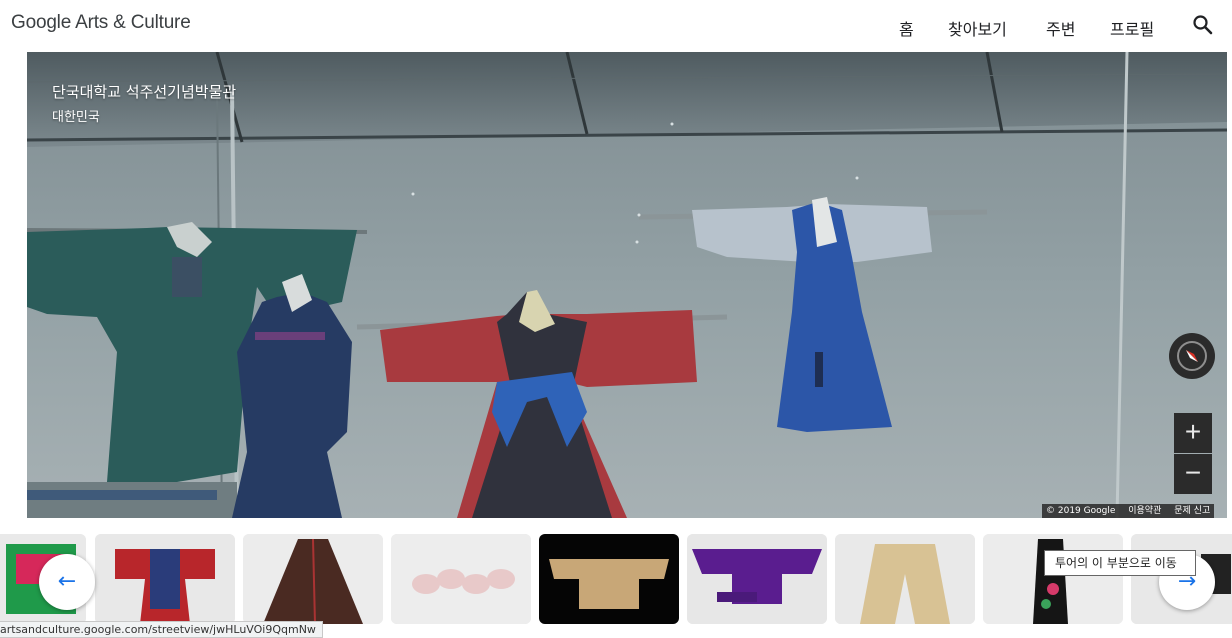 The image size is (1232, 638). What do you see at coordinates (1192, 356) in the screenshot?
I see `compass-icon` at bounding box center [1192, 356].